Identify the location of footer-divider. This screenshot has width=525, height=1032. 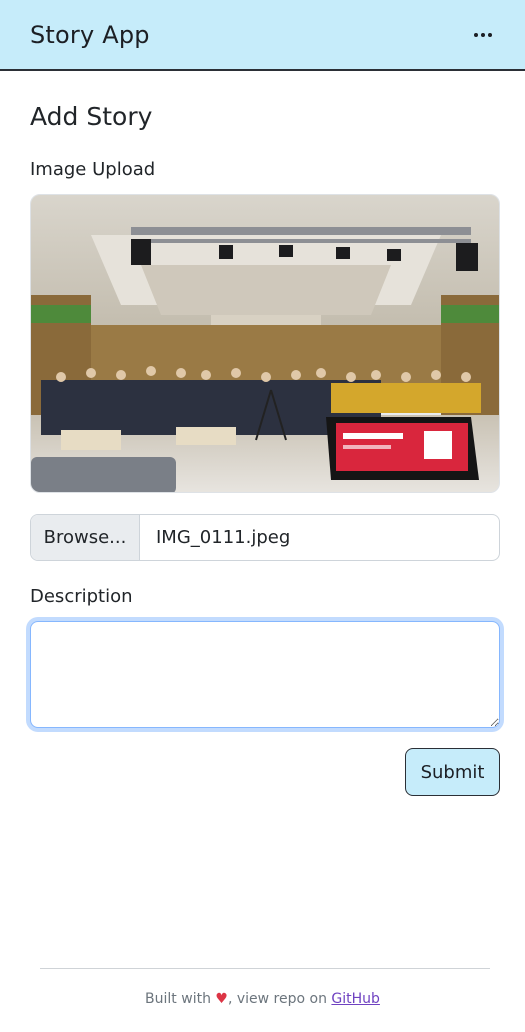
(265, 968).